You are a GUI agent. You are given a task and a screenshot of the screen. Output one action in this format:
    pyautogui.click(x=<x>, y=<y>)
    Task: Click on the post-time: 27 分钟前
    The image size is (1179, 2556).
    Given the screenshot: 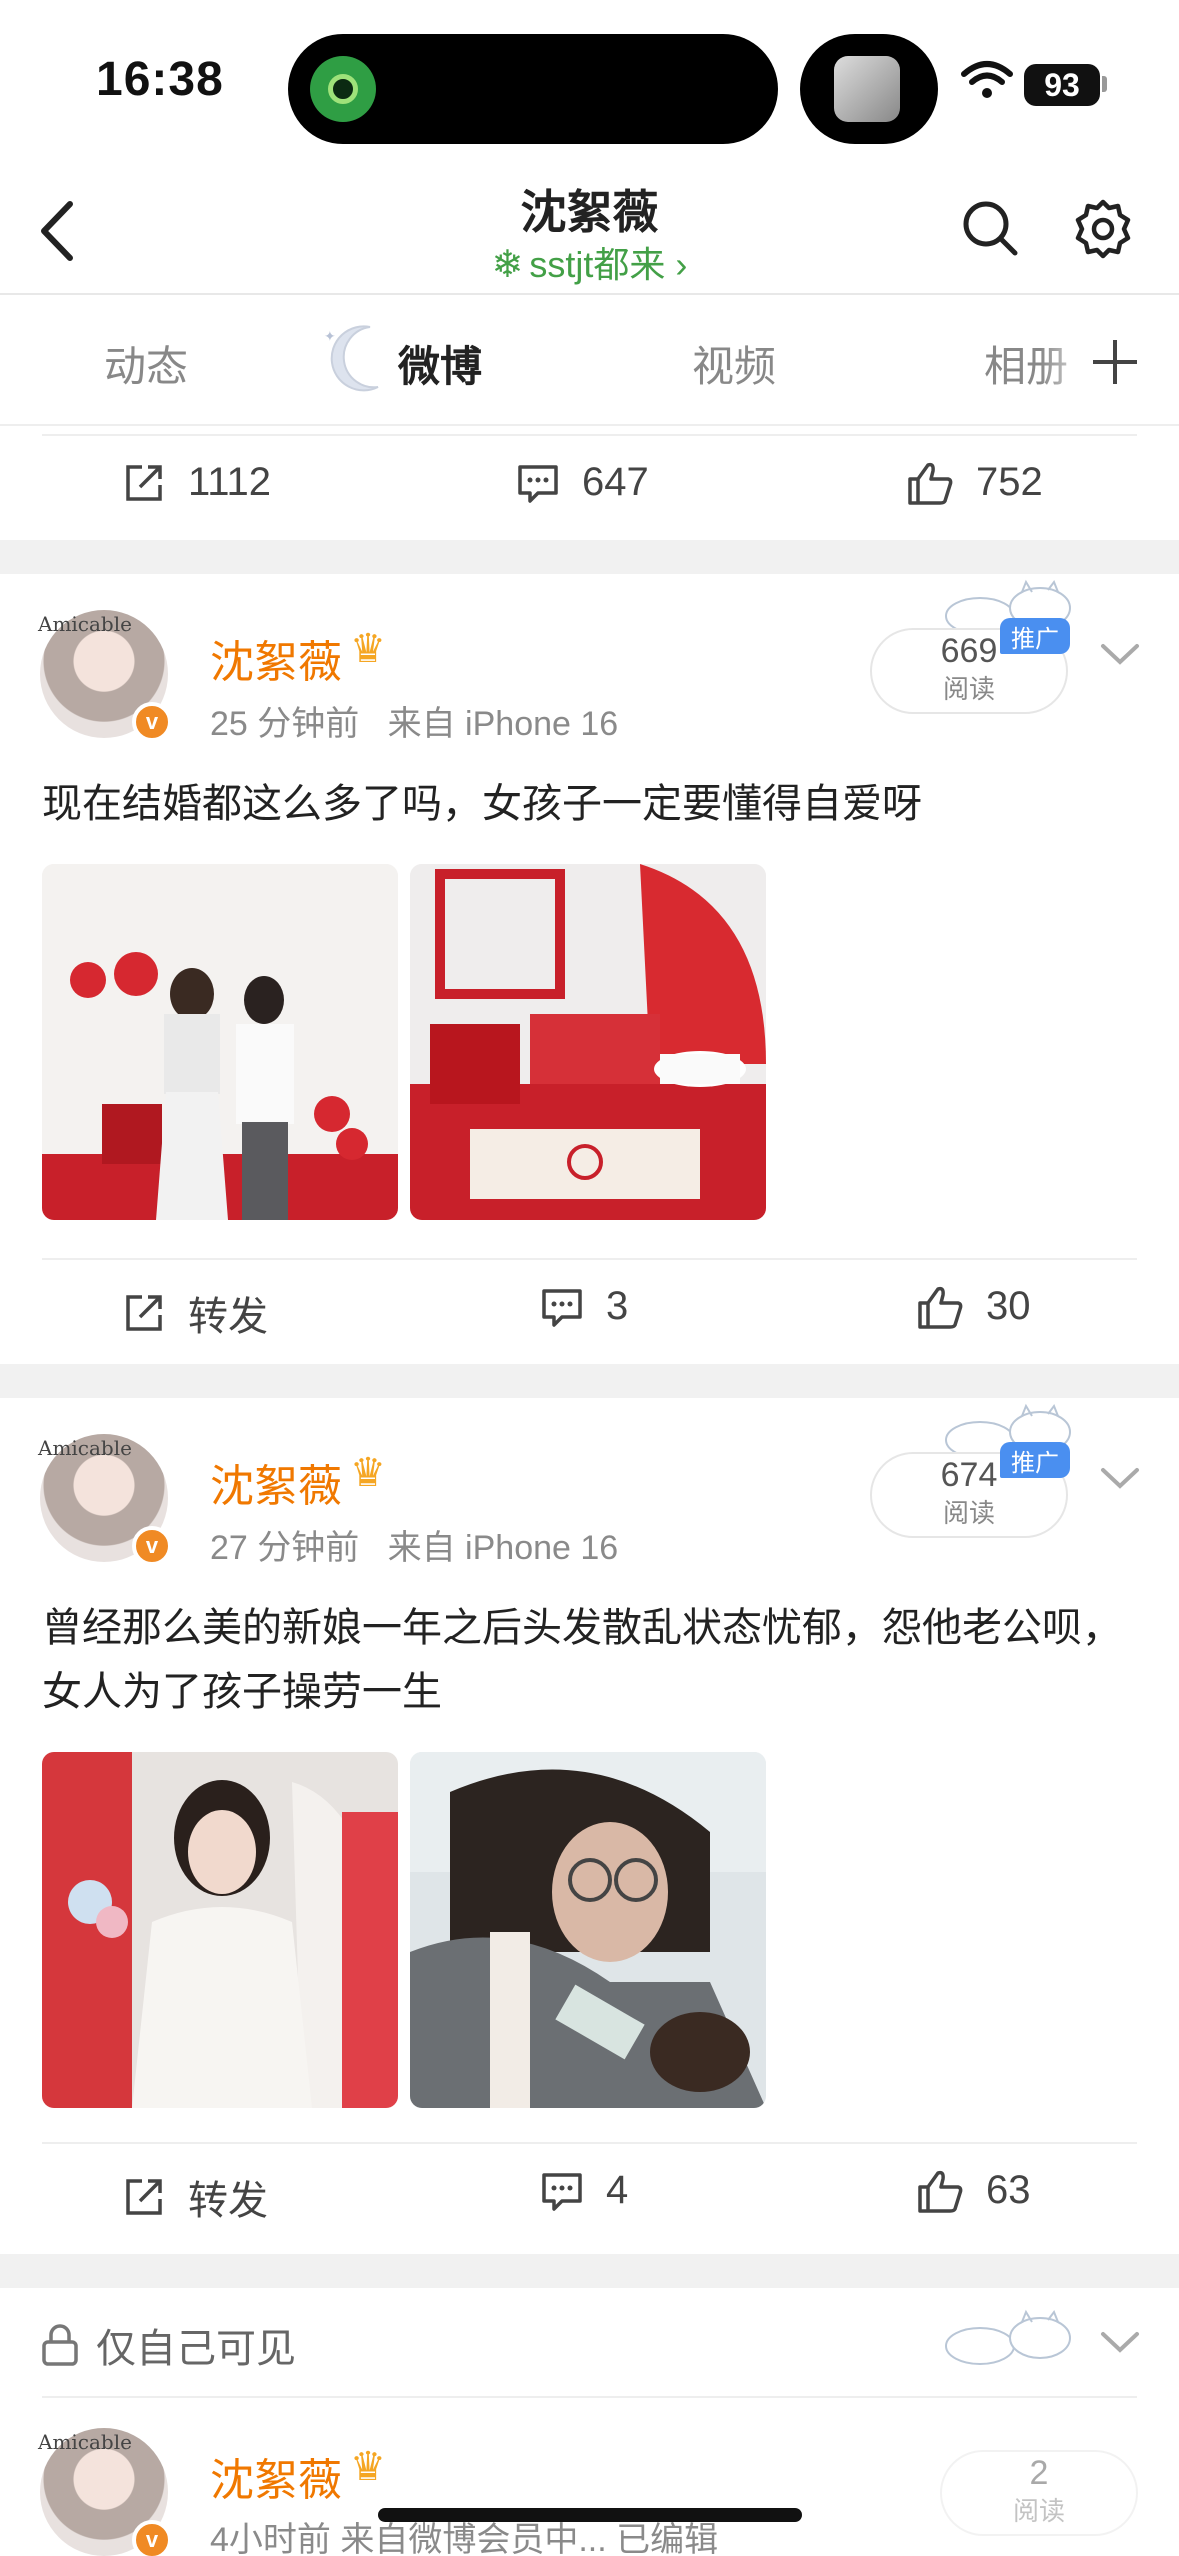 What is the action you would take?
    pyautogui.click(x=285, y=1548)
    